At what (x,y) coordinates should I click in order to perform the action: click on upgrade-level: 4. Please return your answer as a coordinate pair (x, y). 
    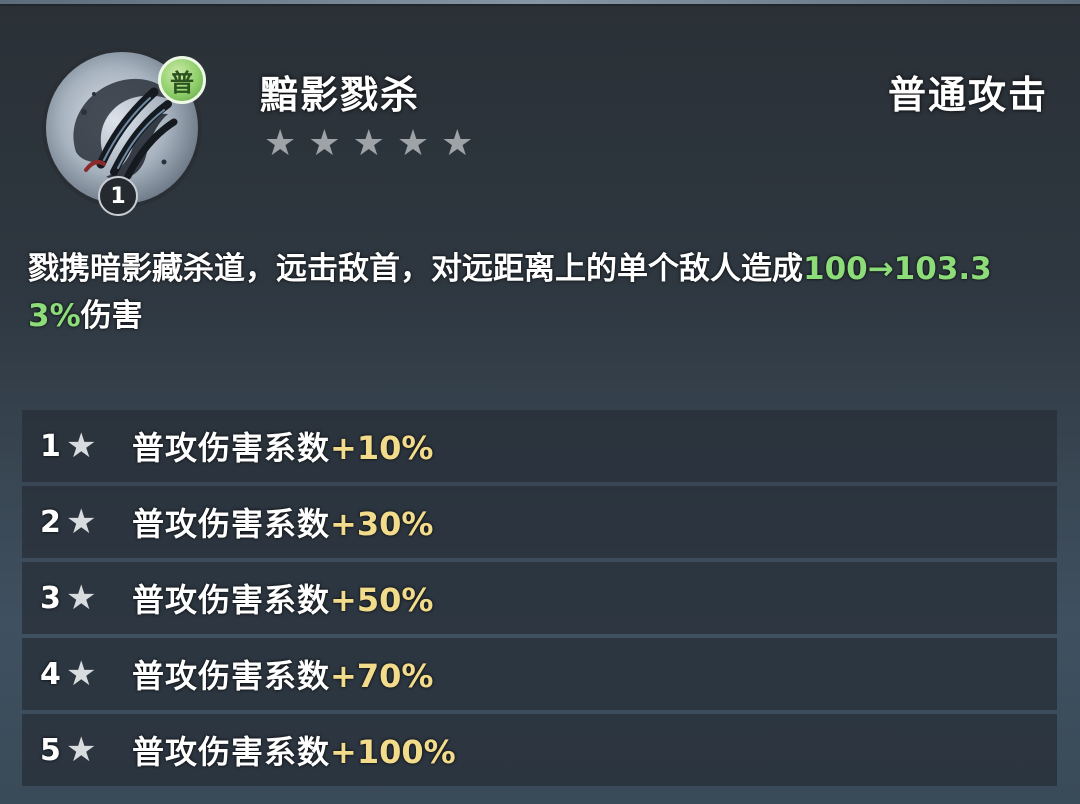
    Looking at the image, I should click on (50, 674).